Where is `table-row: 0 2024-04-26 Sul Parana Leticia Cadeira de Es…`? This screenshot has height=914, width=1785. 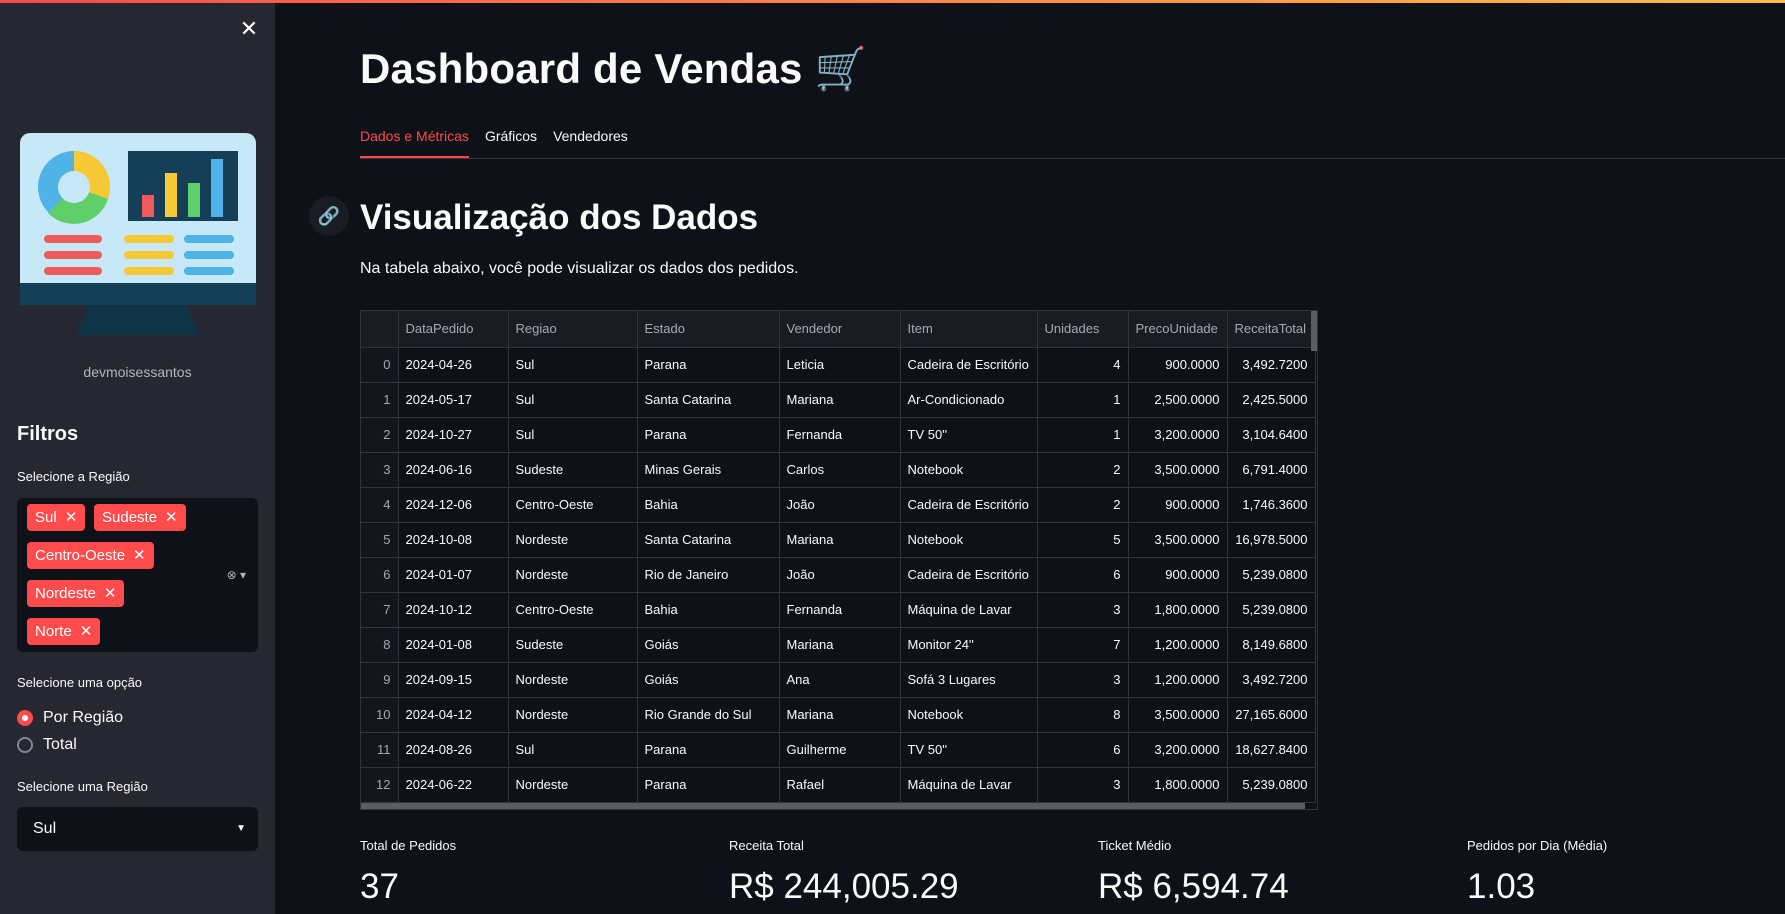
table-row: 0 2024-04-26 Sul Parana Leticia Cadeira de Es… is located at coordinates (838, 365).